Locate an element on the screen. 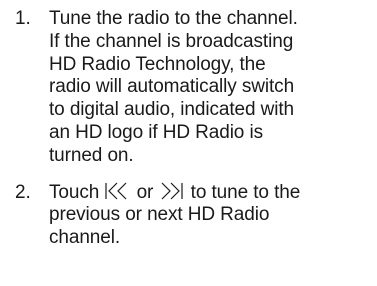  step-text-line: radio will automatically switch is located at coordinates (172, 87).